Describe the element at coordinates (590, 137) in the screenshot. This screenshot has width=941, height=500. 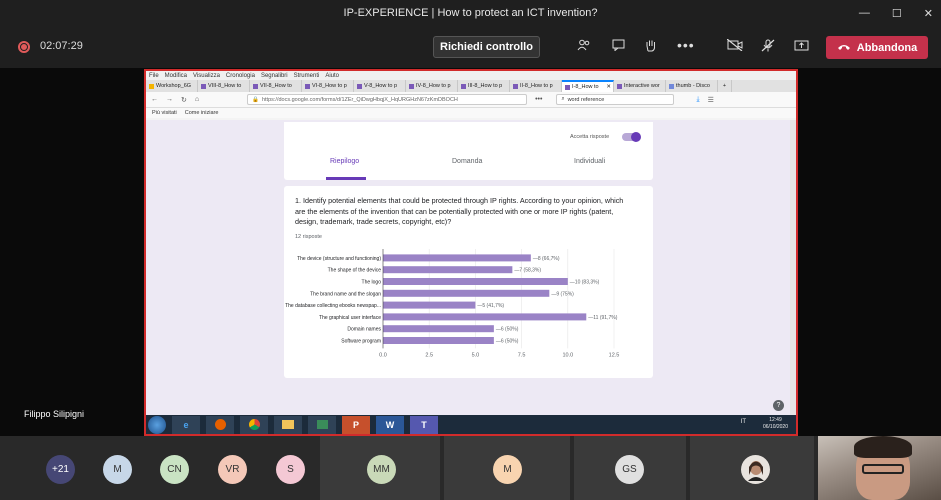
I see `accept-responses-label: Accetta risposte` at that location.